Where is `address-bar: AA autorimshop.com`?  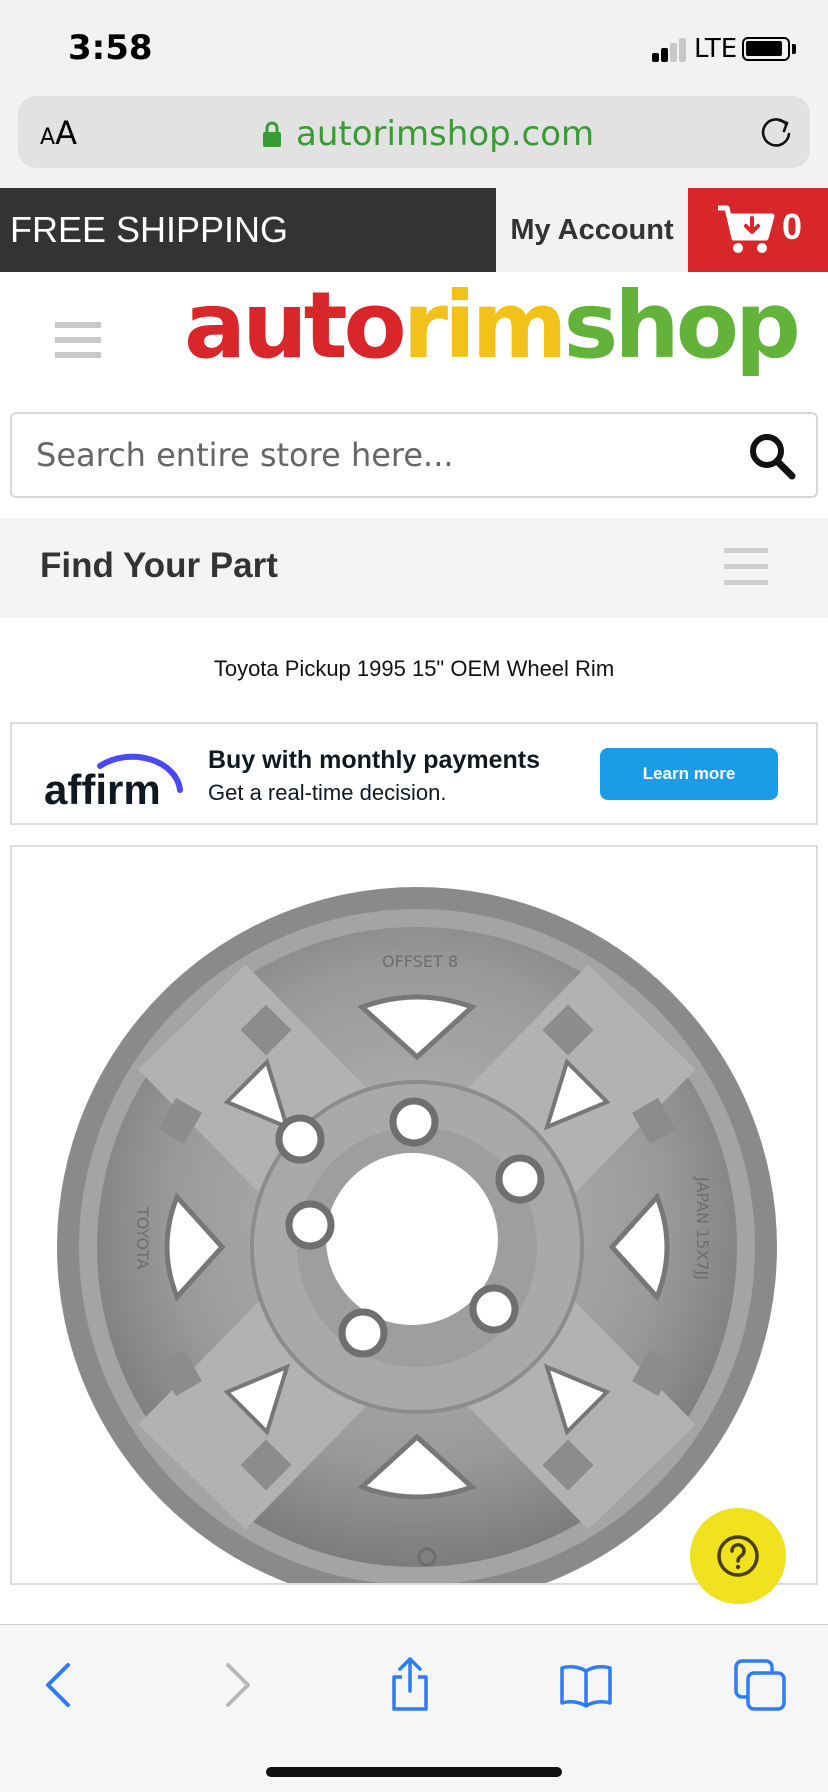 address-bar: AA autorimshop.com is located at coordinates (414, 132).